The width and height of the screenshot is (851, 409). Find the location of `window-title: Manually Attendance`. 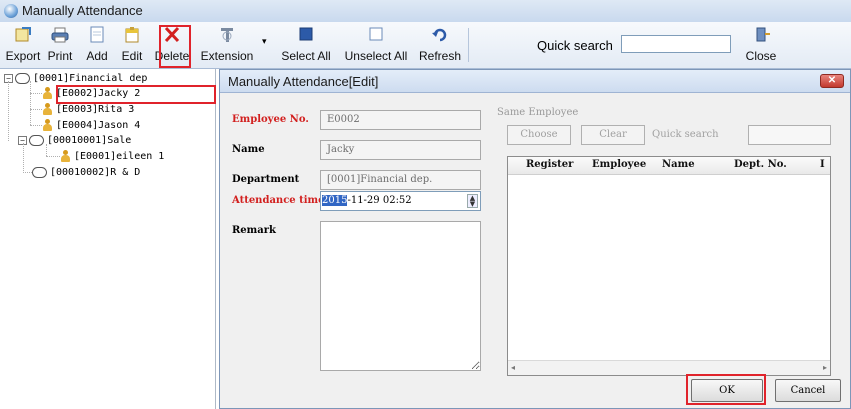

window-title: Manually Attendance is located at coordinates (82, 10).